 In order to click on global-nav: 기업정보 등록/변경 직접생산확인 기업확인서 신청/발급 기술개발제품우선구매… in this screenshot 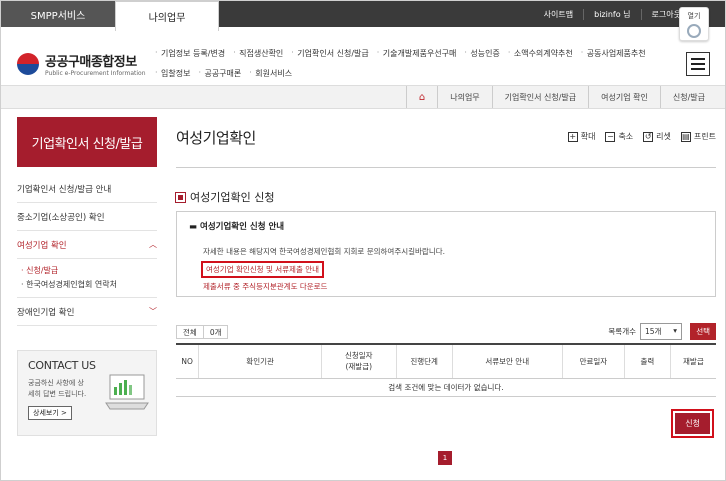, I will do `click(413, 63)`.